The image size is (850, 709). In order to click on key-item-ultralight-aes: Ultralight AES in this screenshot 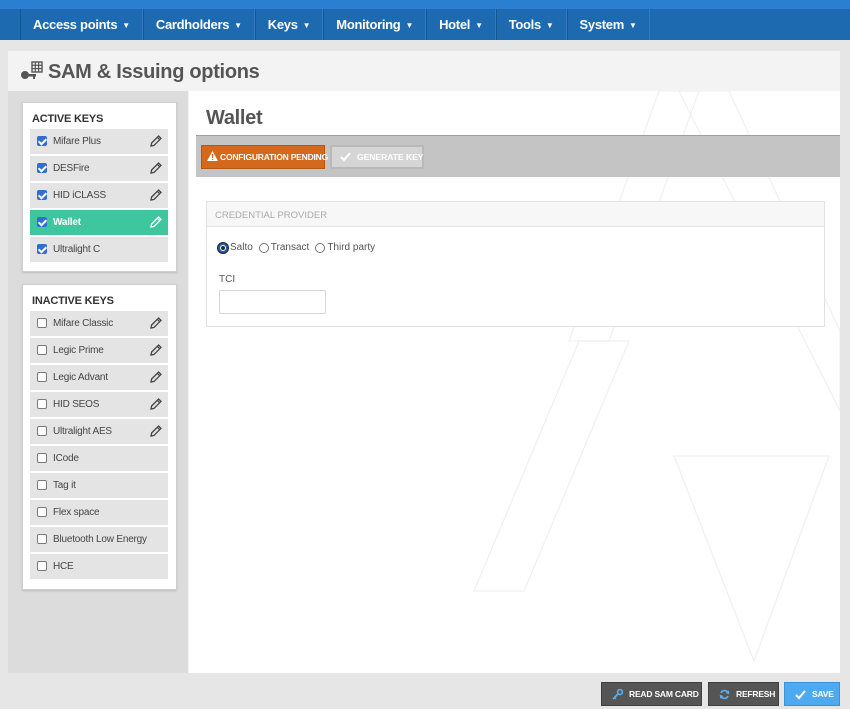, I will do `click(99, 431)`.